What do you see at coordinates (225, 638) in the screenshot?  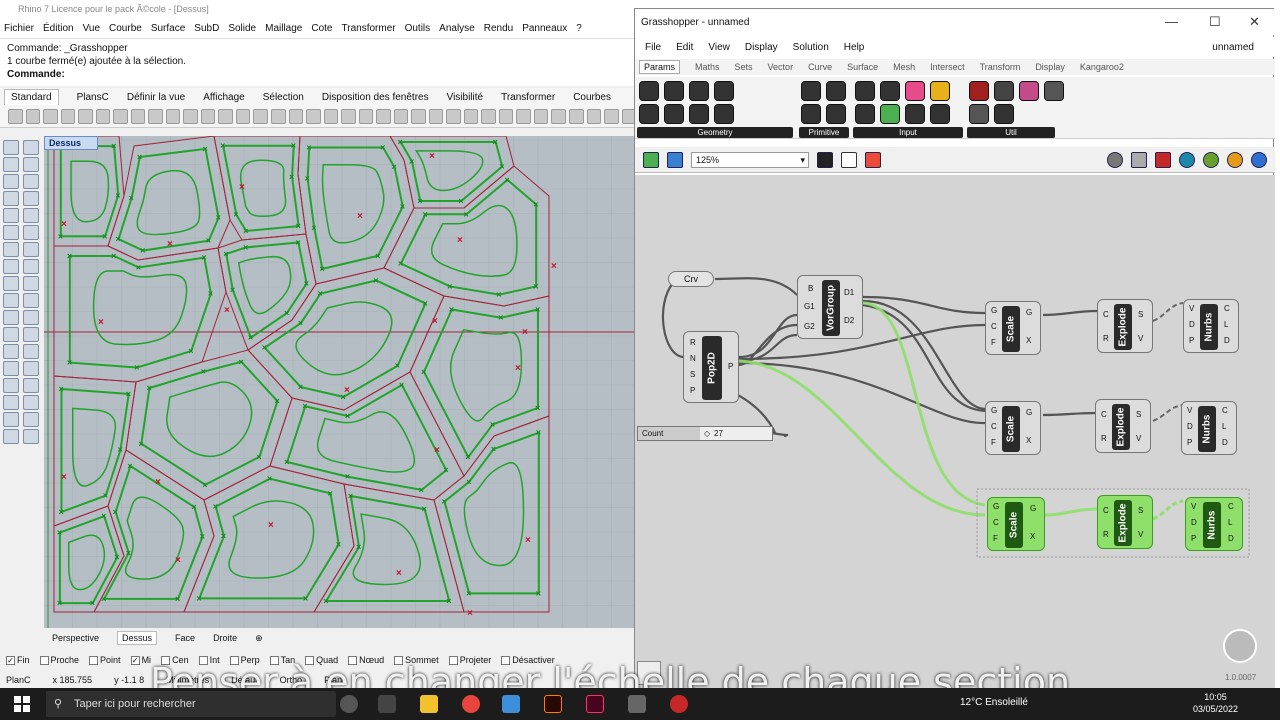 I see `vtab-droite: Droite` at bounding box center [225, 638].